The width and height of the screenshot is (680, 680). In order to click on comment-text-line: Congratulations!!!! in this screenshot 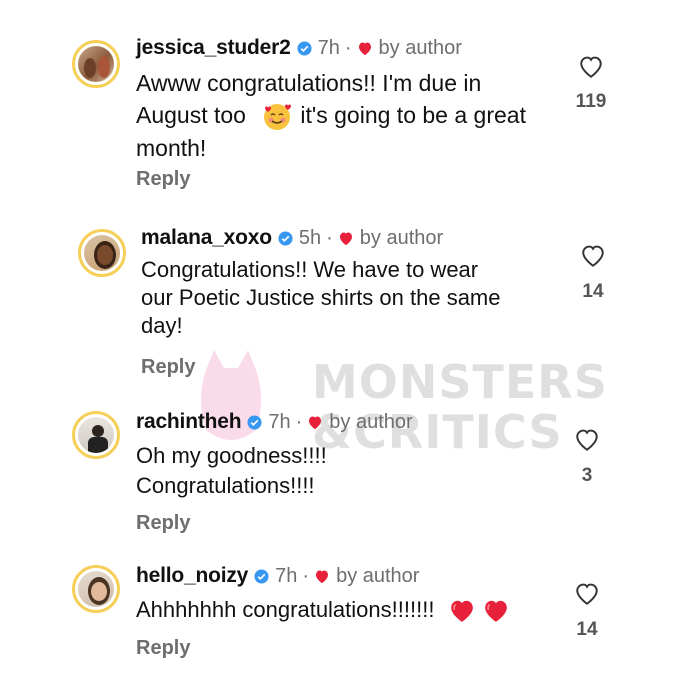, I will do `click(225, 485)`.